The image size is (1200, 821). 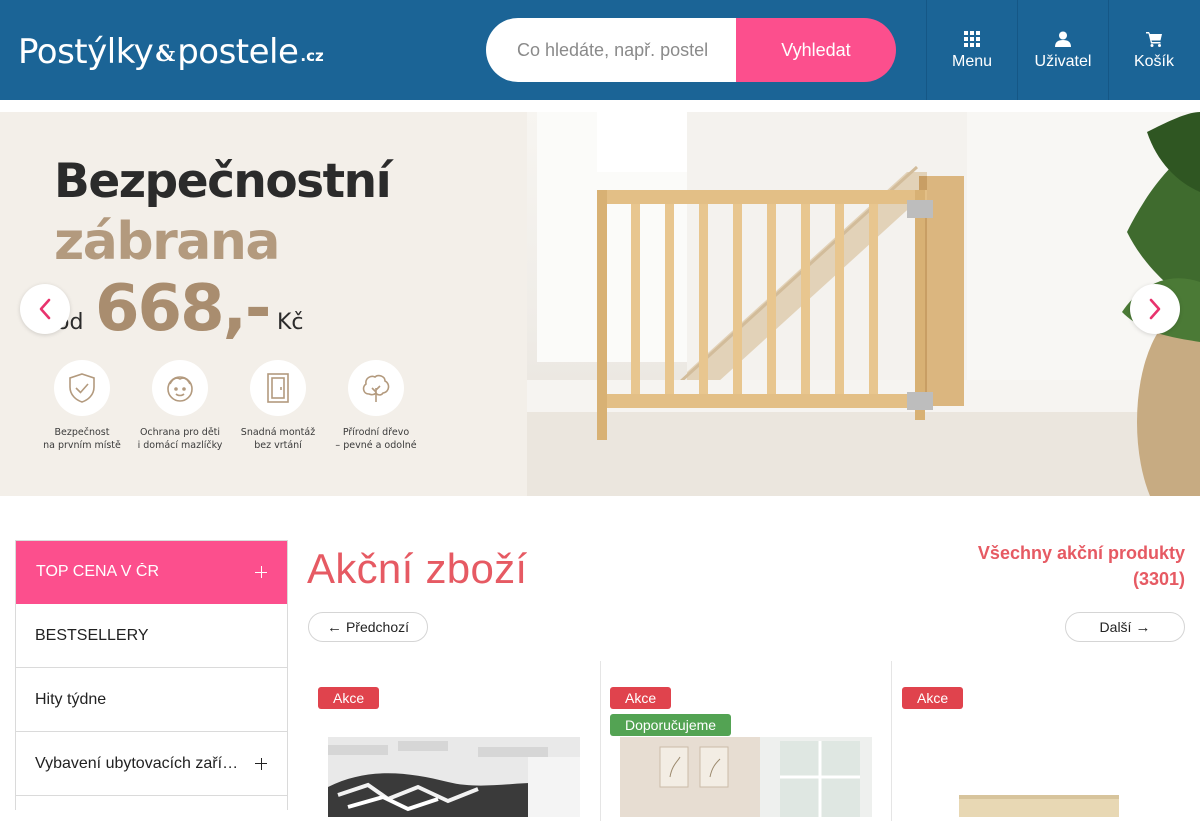 I want to click on banner-feature-label: Přírodní dřevo – pevné a odolné, so click(x=376, y=439).